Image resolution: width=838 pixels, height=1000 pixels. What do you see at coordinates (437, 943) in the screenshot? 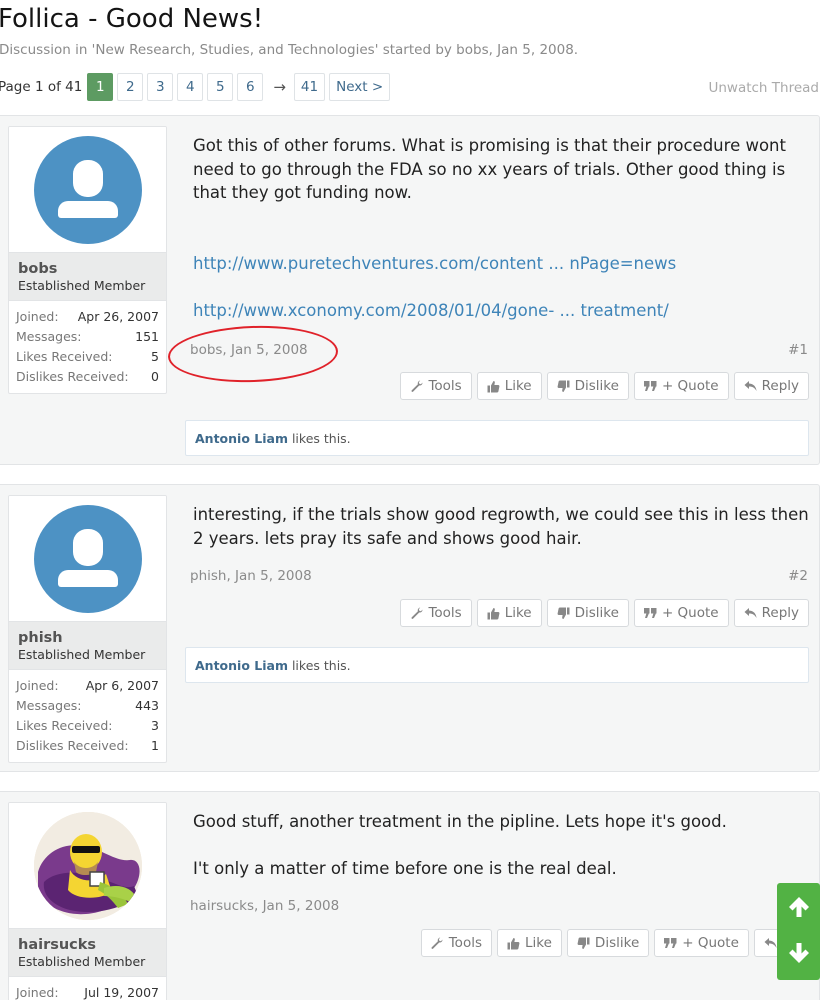
I see `wrench-icon` at bounding box center [437, 943].